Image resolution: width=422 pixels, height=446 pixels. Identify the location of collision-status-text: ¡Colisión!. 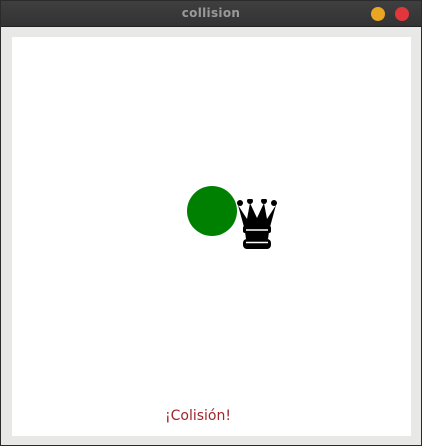
(198, 416).